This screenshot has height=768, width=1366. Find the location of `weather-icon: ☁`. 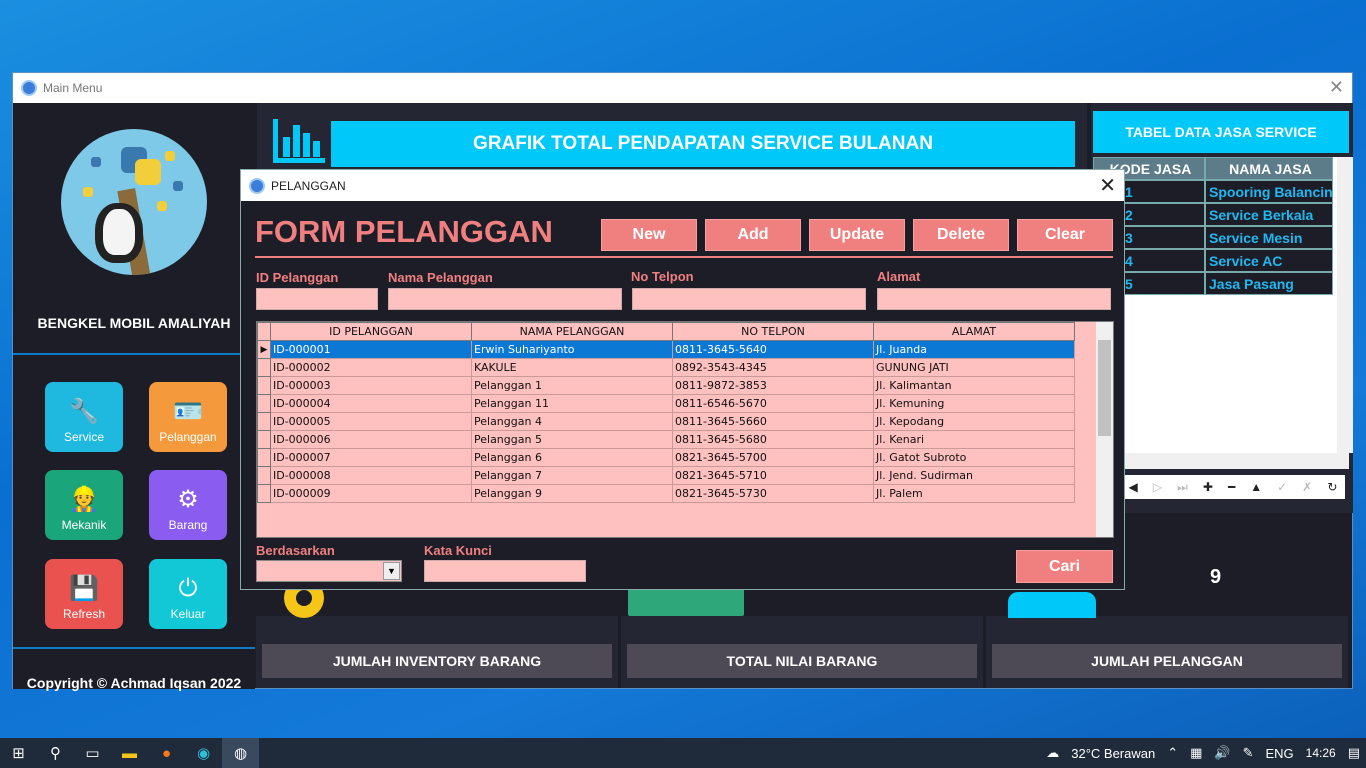

weather-icon: ☁ is located at coordinates (1052, 753).